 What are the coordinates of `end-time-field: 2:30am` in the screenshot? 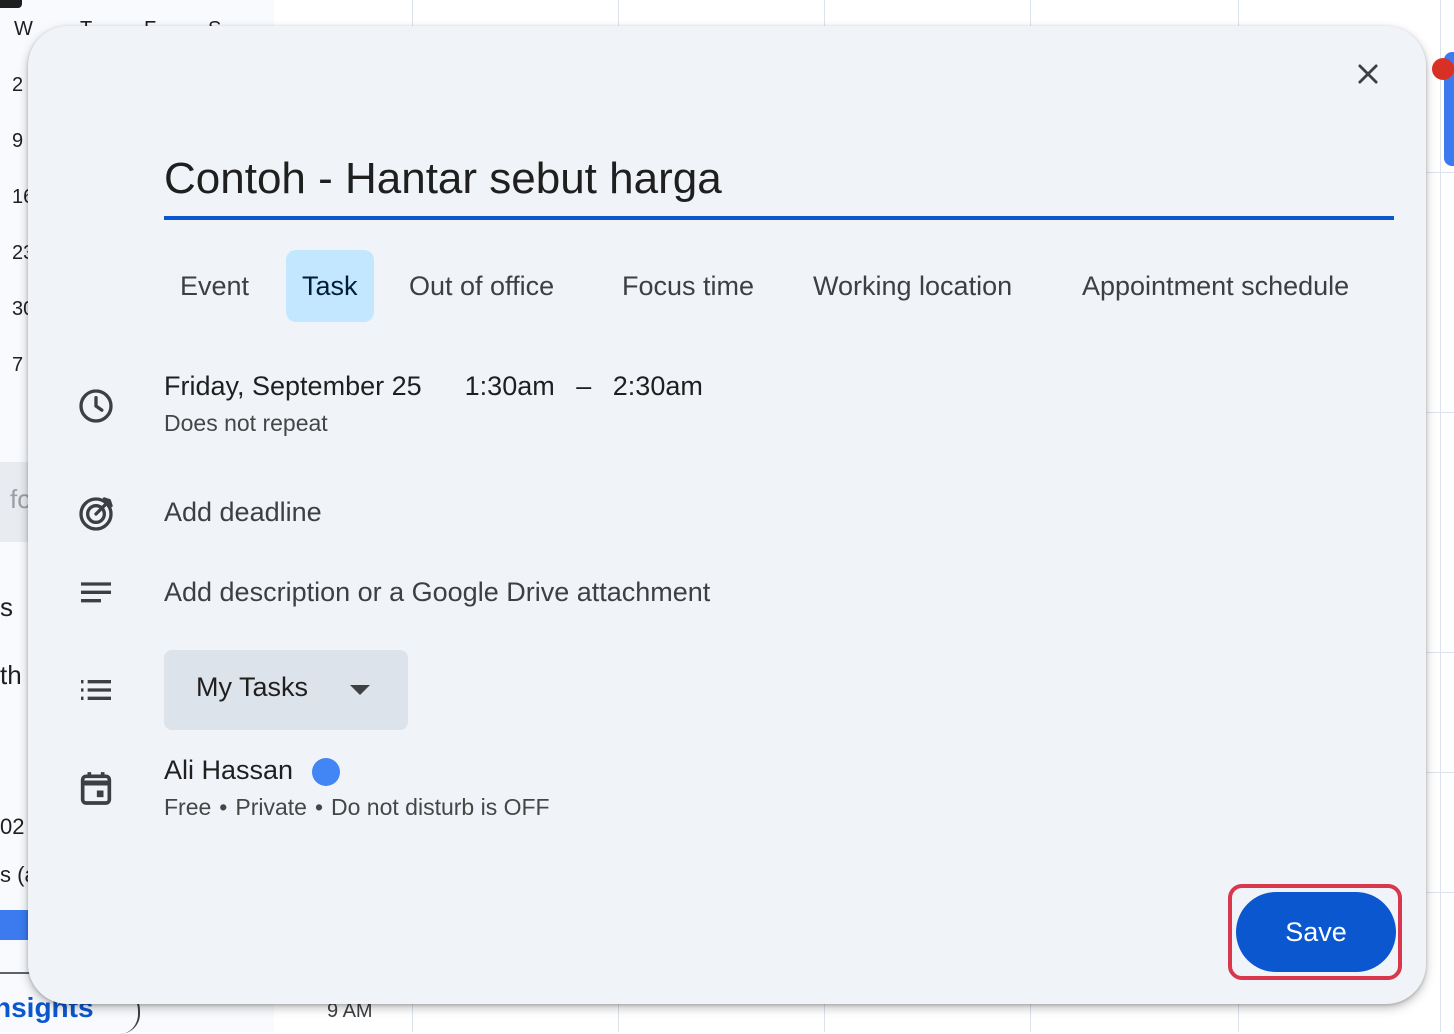 It's located at (658, 386).